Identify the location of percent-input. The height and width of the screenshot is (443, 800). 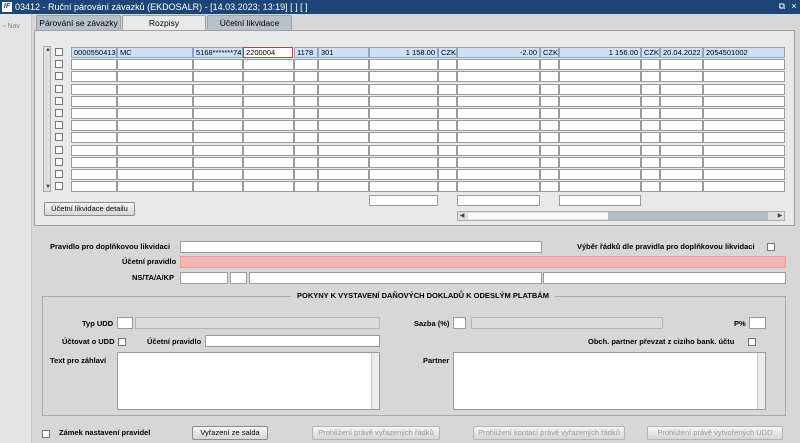
(757, 323).